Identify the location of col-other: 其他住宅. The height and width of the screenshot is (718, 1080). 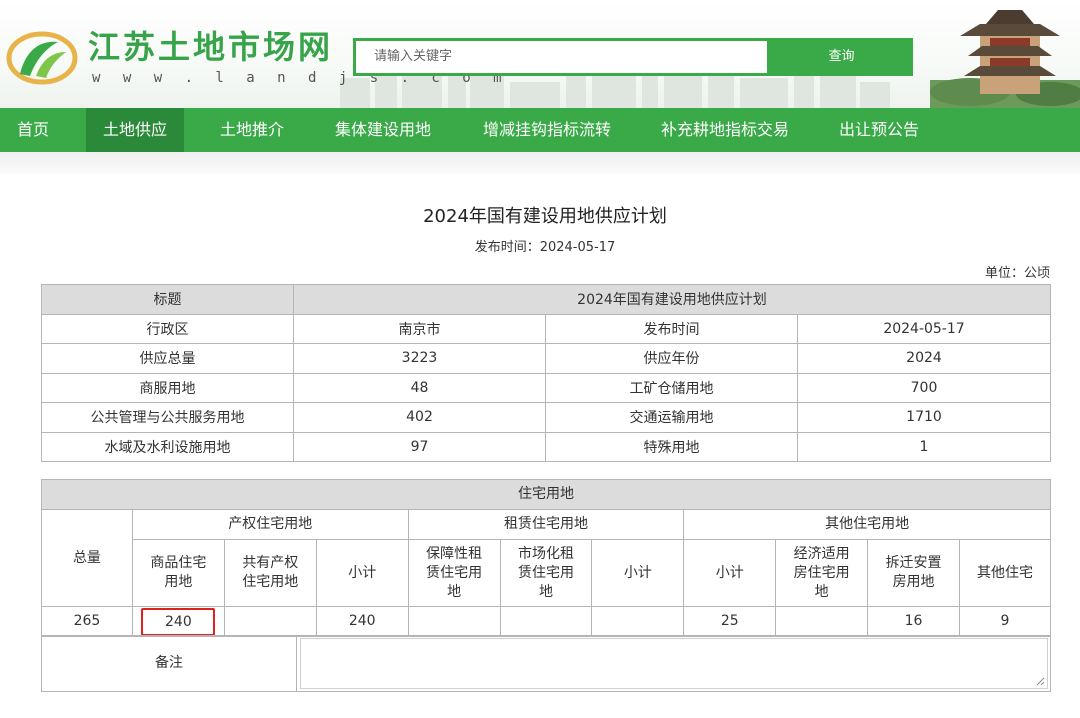
(1005, 573).